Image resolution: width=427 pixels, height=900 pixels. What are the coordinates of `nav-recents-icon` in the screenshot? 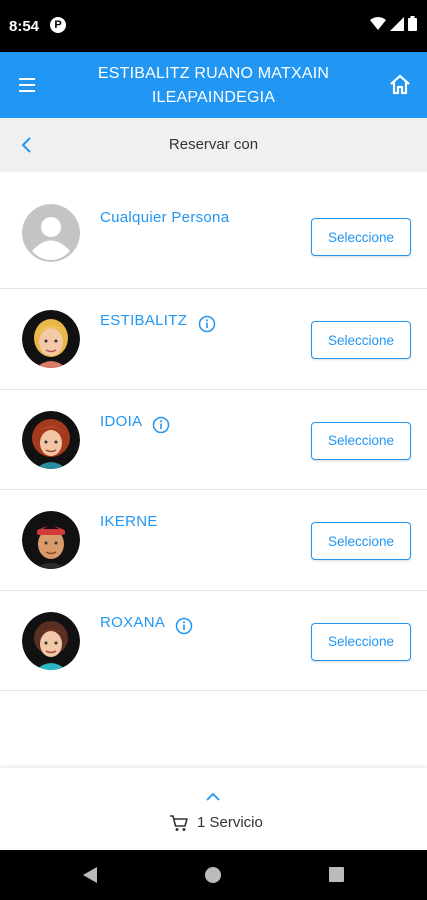 It's located at (336, 874).